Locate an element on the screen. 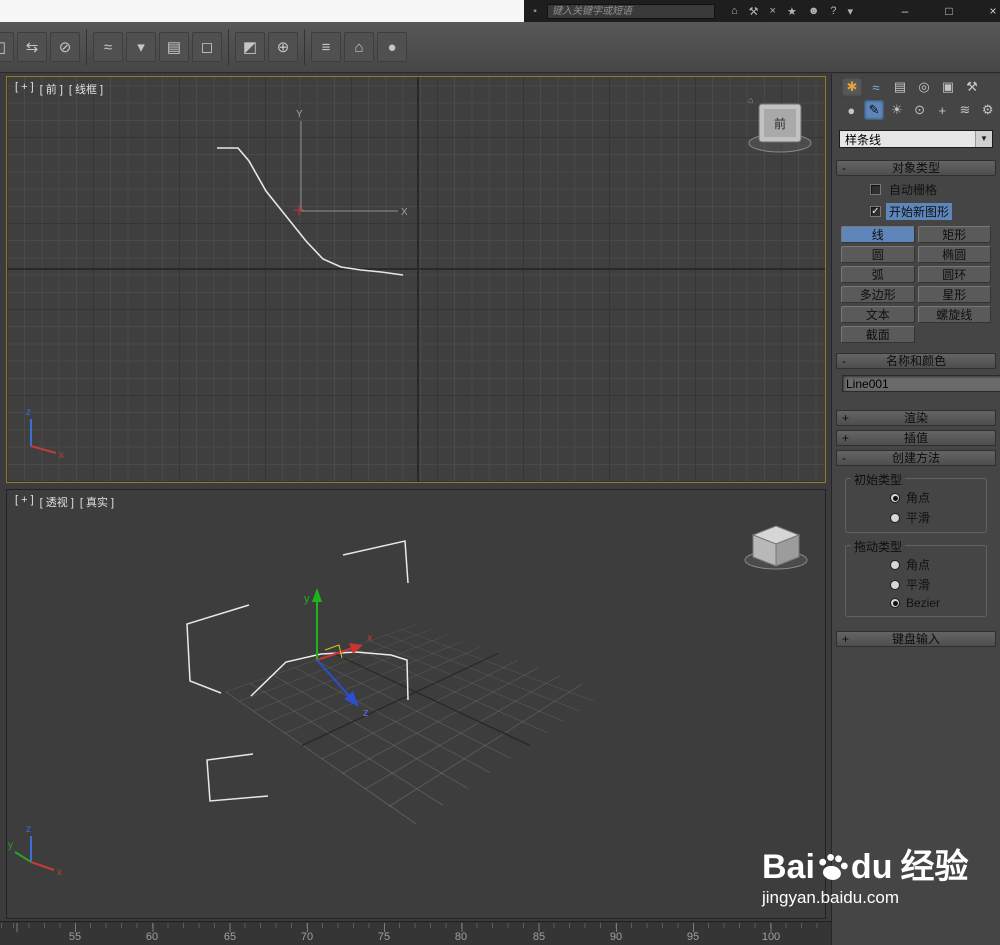 Image resolution: width=1000 pixels, height=945 pixels. donut-button: 圆环 is located at coordinates (954, 274).